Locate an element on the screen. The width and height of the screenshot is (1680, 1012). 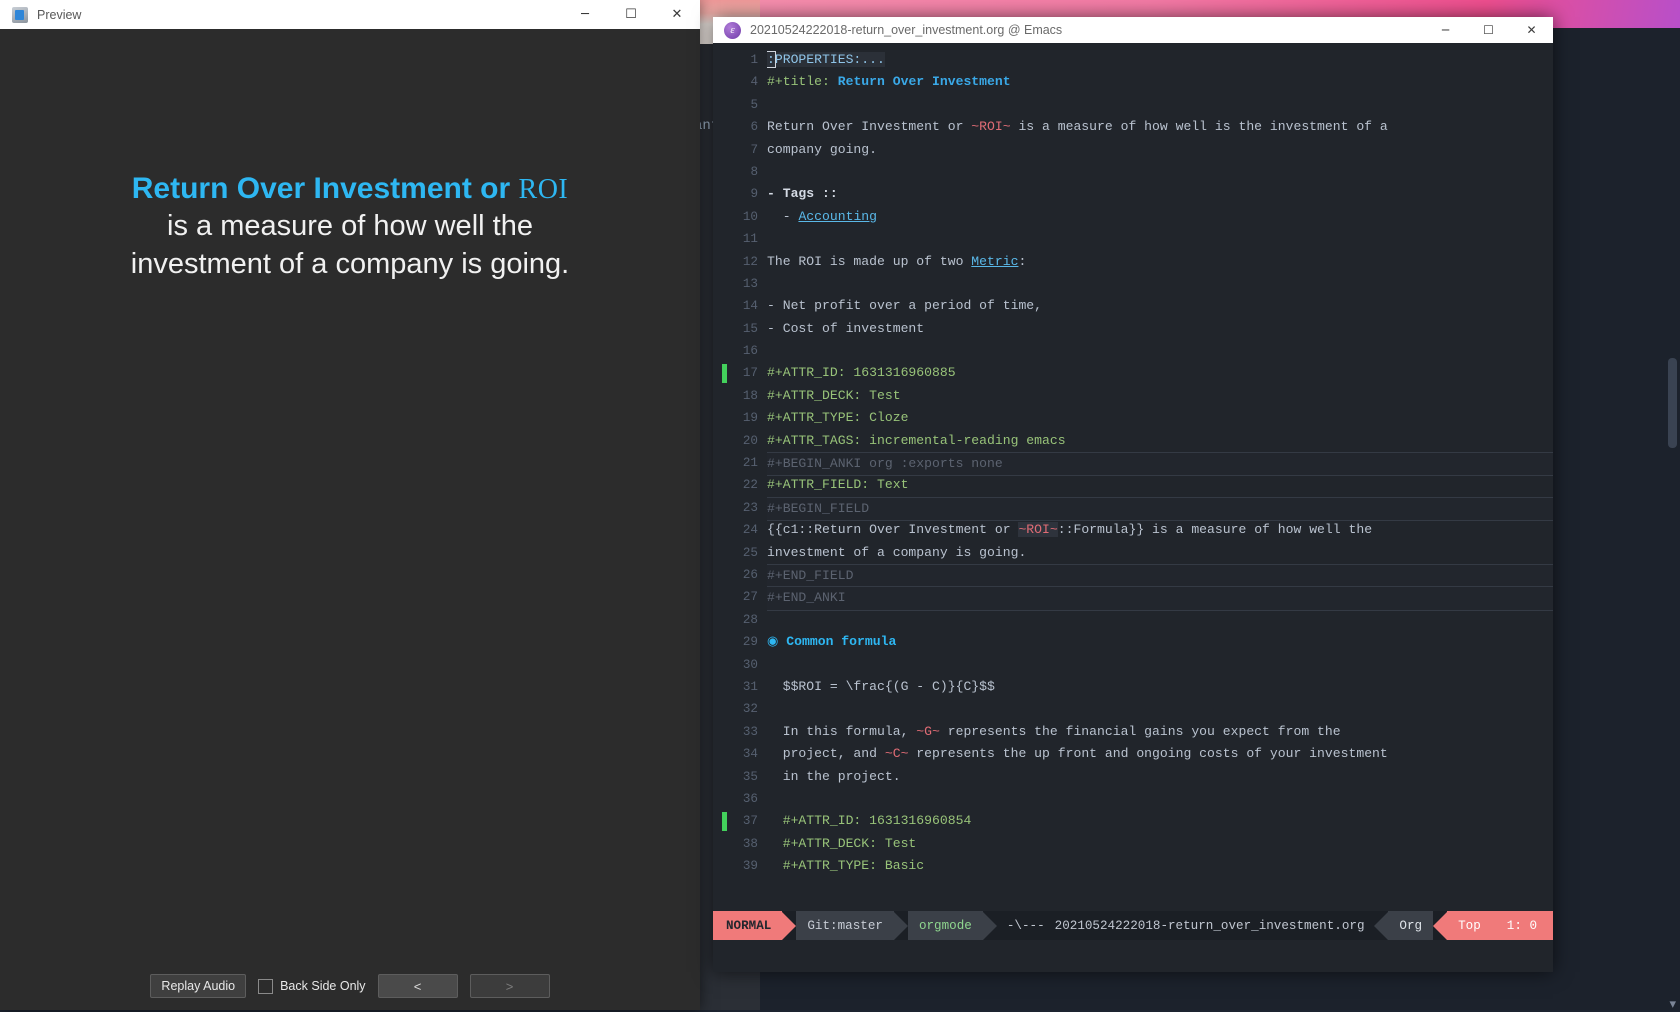
background-scrollbar-rail: ▾ is located at coordinates (1671, 519).